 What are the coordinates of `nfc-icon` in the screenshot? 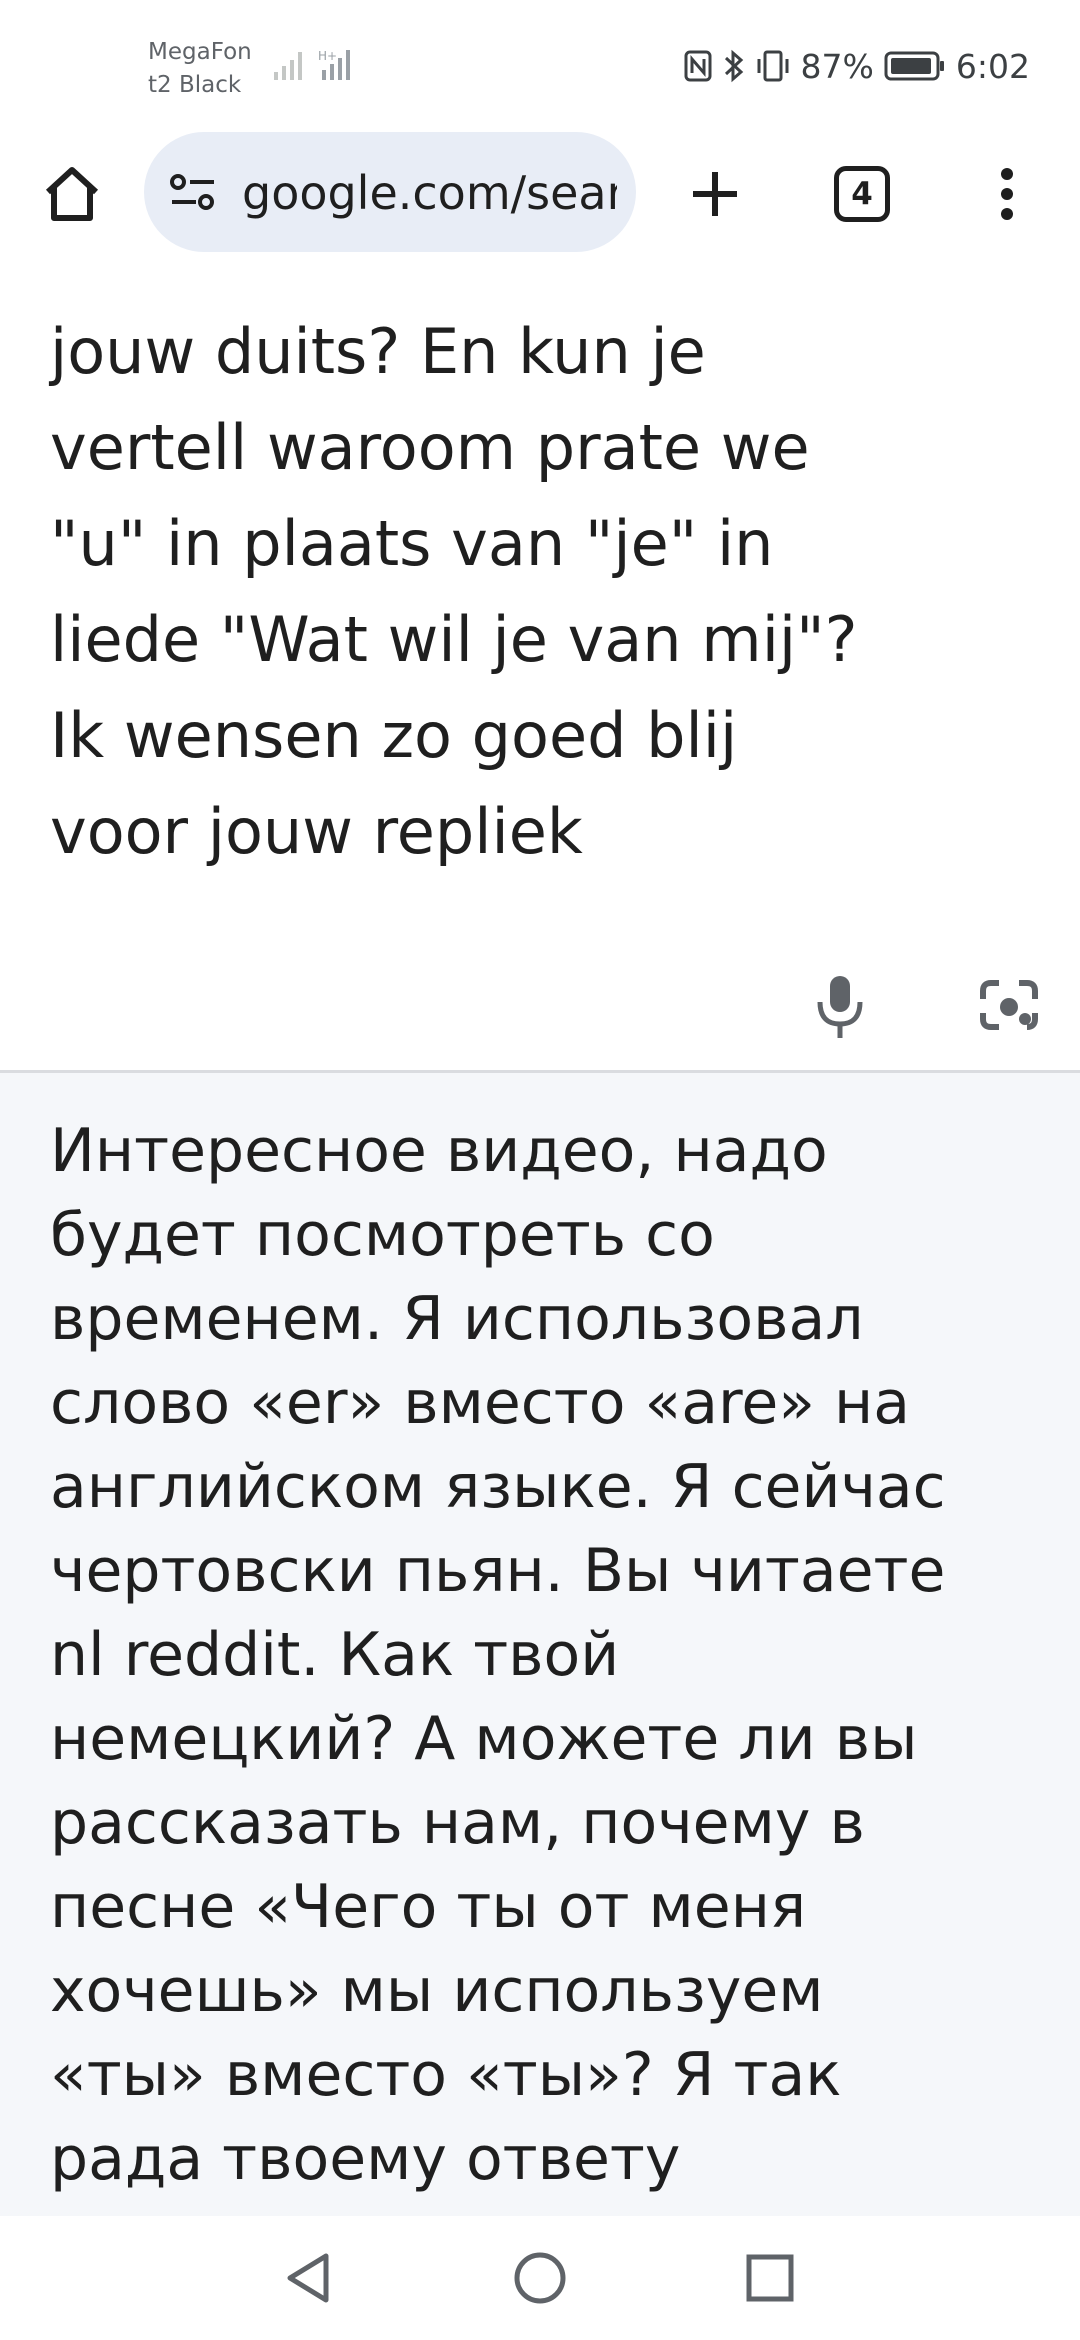 It's located at (698, 66).